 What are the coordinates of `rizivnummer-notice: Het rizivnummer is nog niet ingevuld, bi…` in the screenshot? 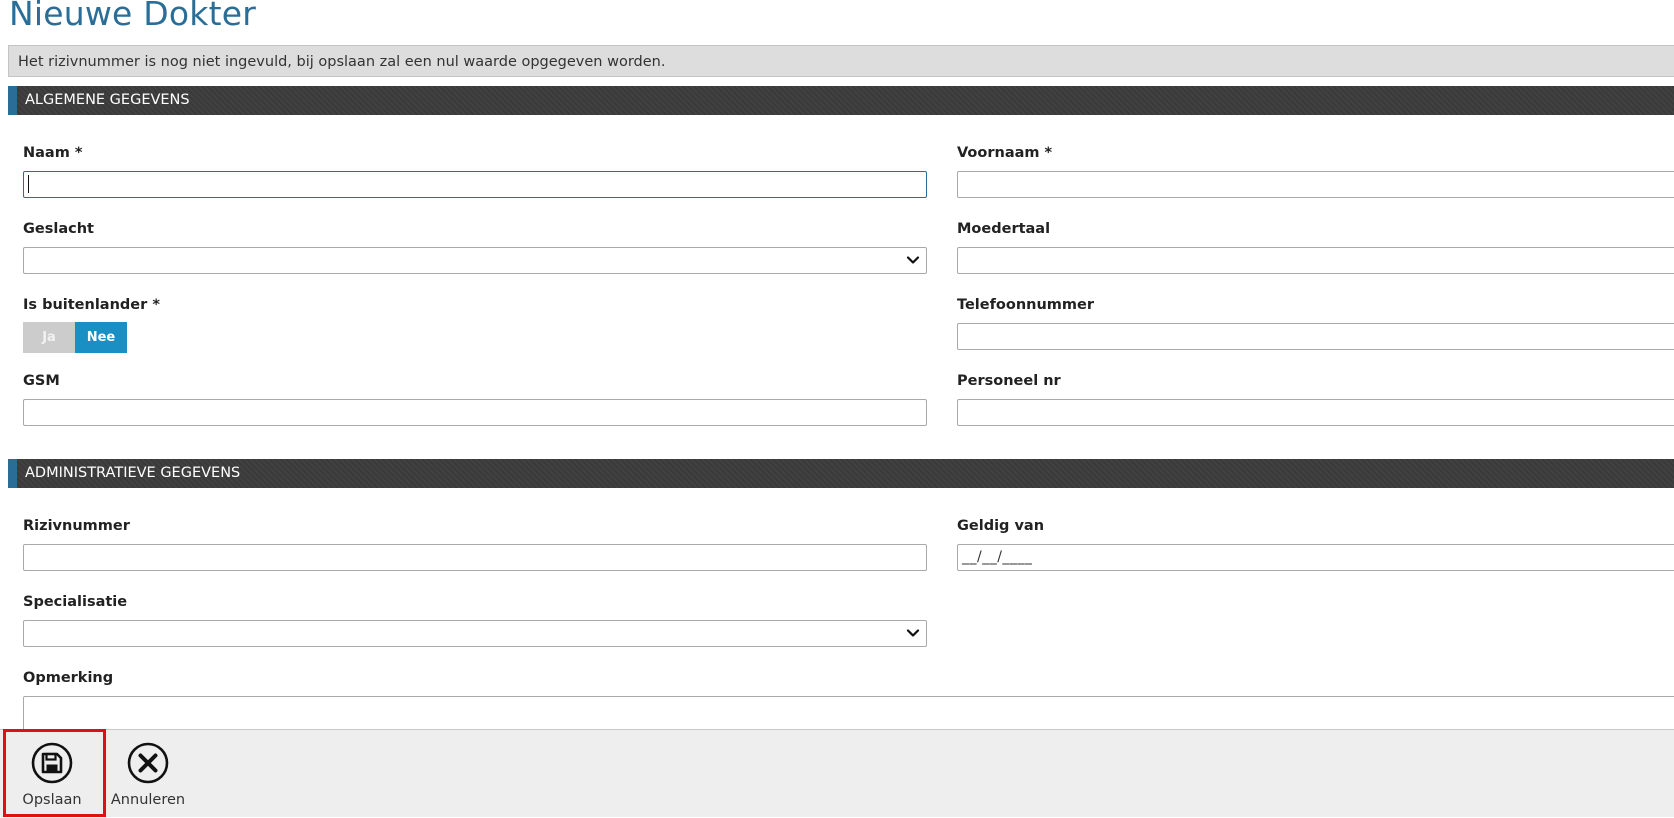 It's located at (841, 61).